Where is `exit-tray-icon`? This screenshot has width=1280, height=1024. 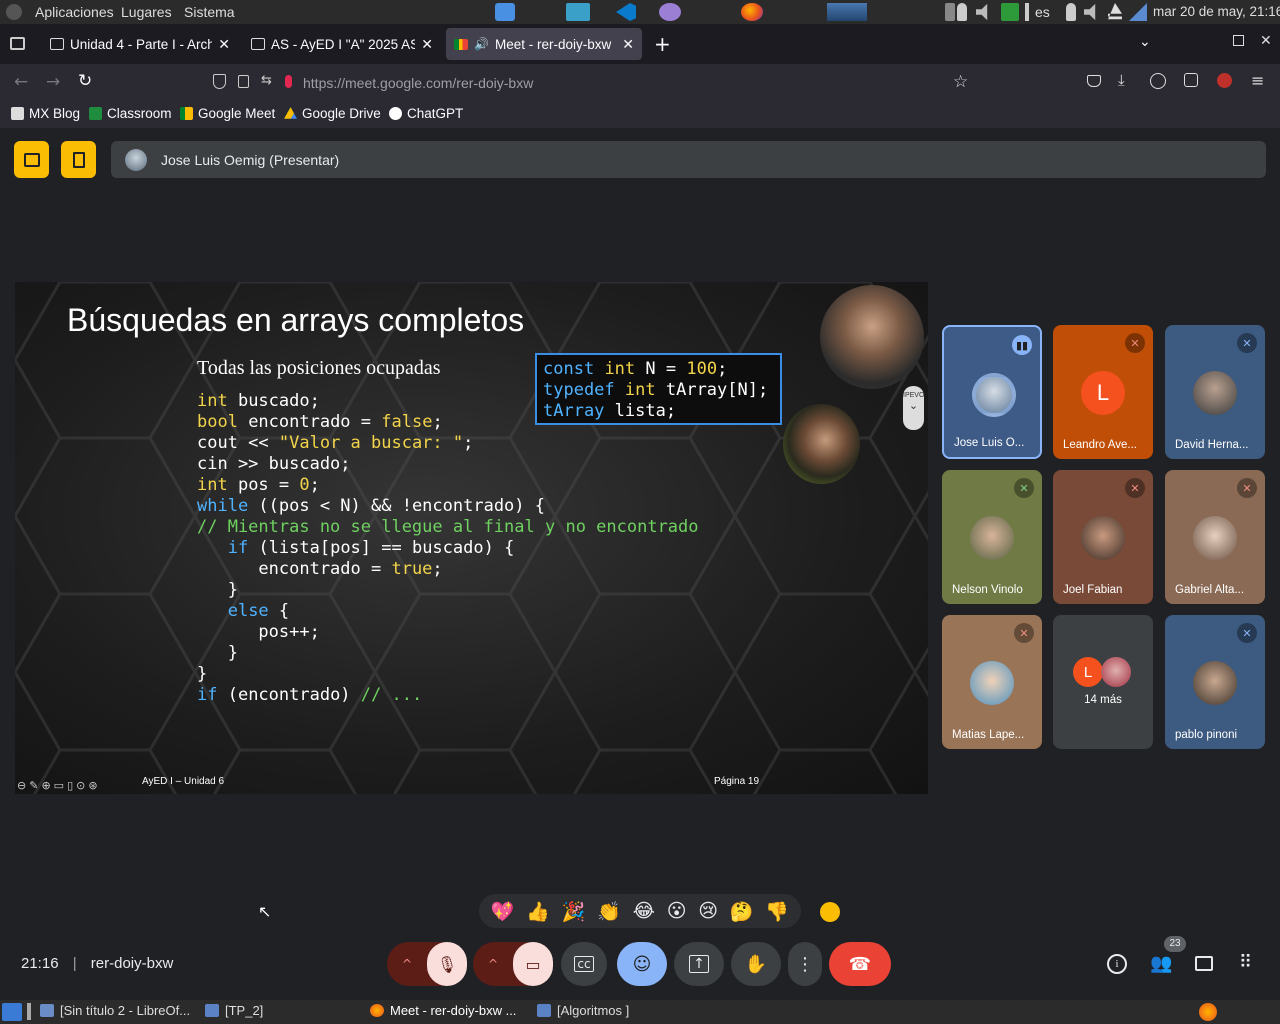
exit-tray-icon is located at coordinates (1010, 12).